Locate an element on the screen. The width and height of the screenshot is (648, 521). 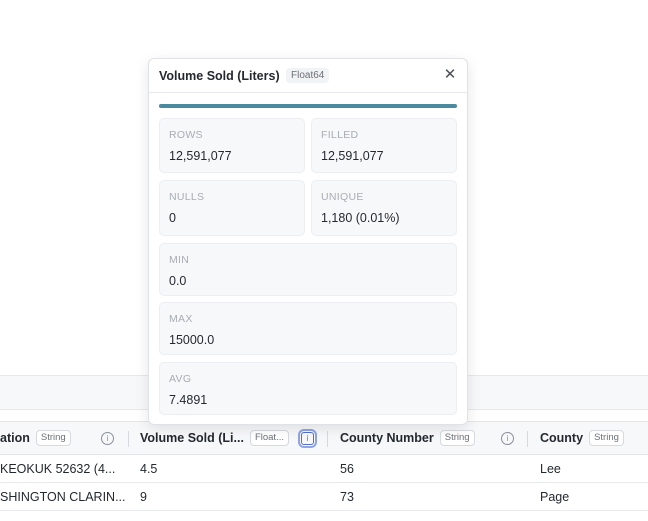
column-label: ation is located at coordinates (15, 438).